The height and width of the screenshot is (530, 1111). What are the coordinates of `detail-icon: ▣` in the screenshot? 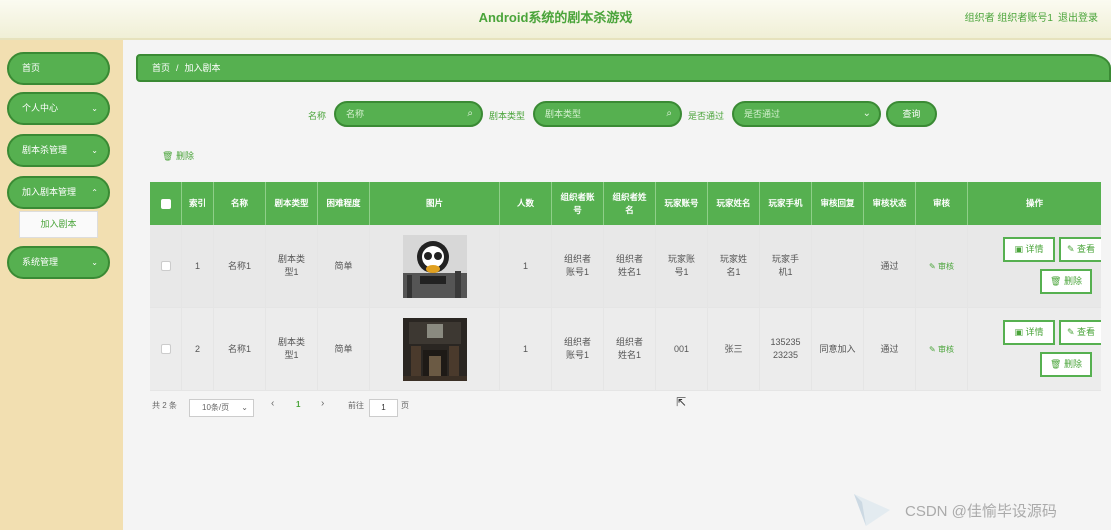 It's located at (1018, 332).